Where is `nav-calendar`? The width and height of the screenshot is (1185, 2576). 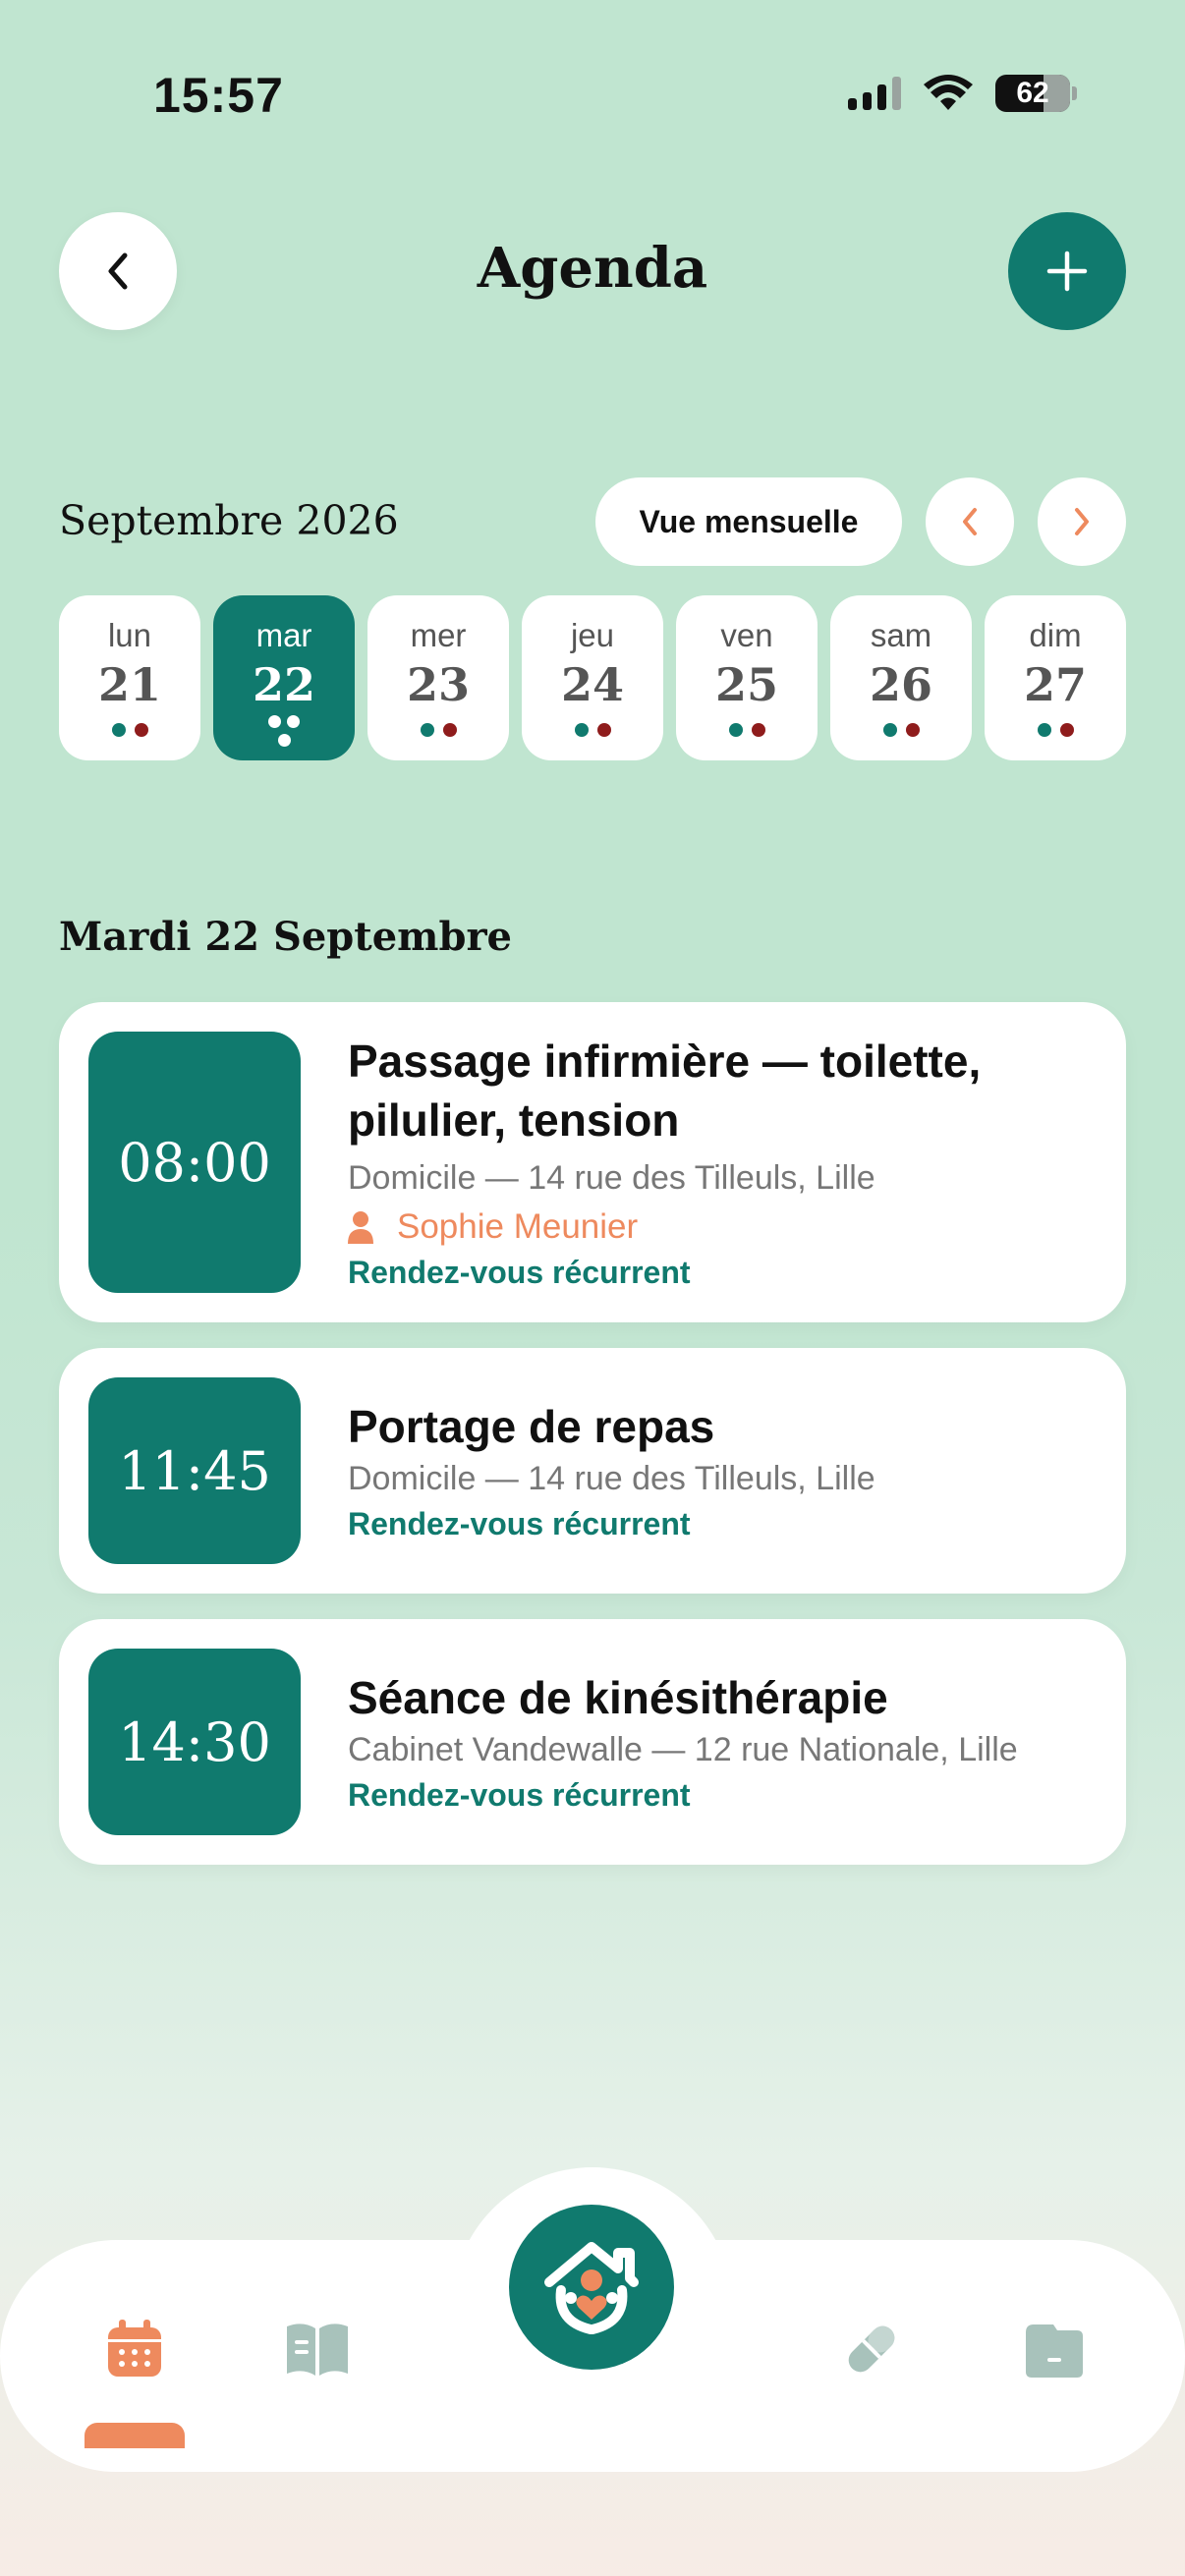 nav-calendar is located at coordinates (135, 2349).